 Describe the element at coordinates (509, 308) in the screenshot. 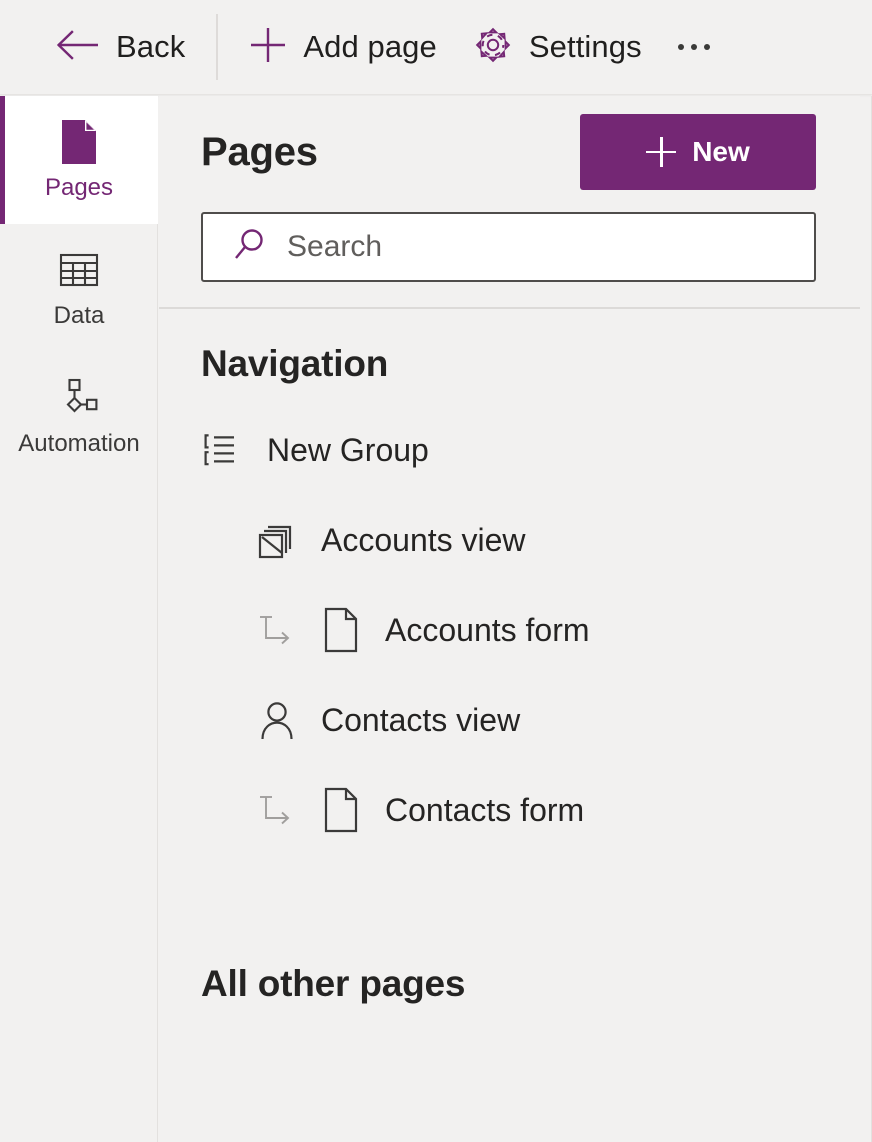

I see `section-divider` at that location.